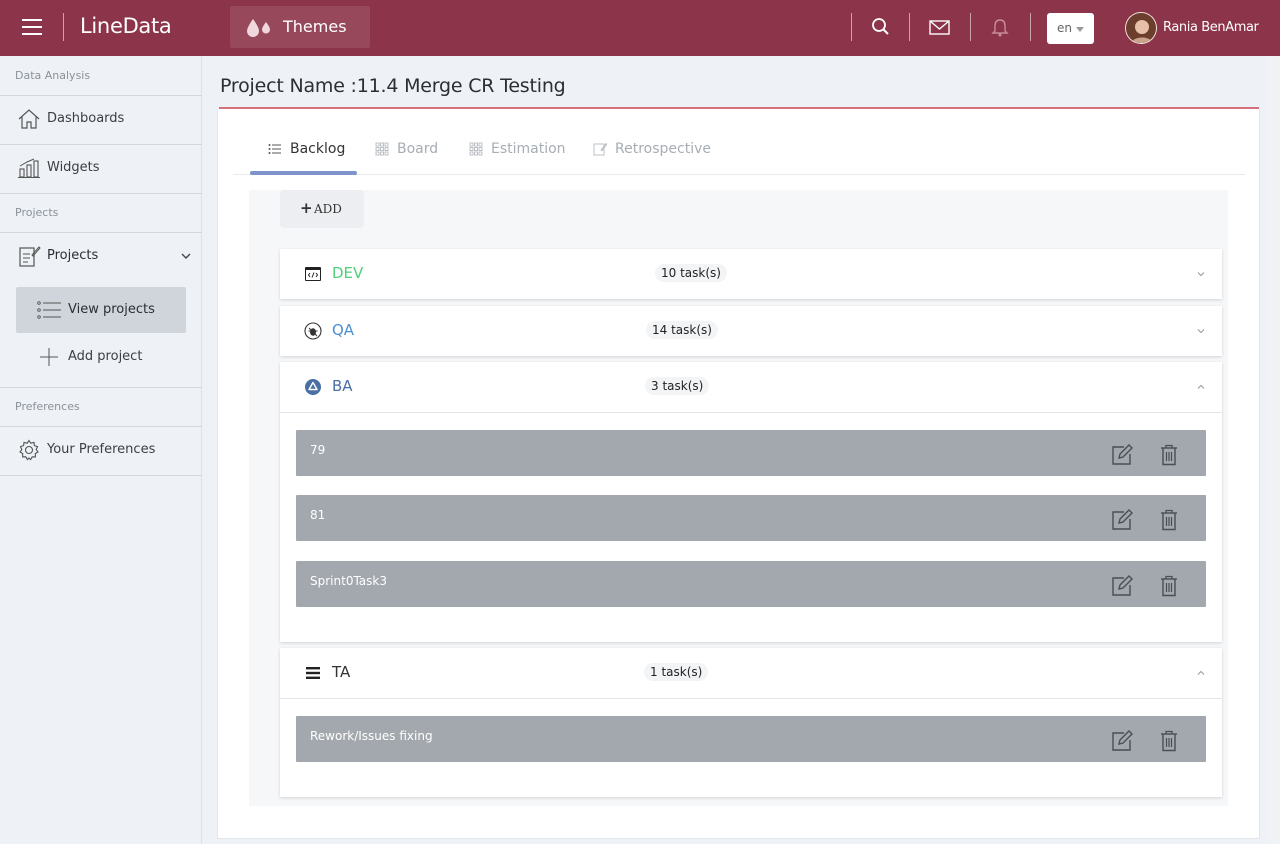 This screenshot has width=1280, height=844. What do you see at coordinates (101, 256) in the screenshot?
I see `sidebar-item-projects: Projects` at bounding box center [101, 256].